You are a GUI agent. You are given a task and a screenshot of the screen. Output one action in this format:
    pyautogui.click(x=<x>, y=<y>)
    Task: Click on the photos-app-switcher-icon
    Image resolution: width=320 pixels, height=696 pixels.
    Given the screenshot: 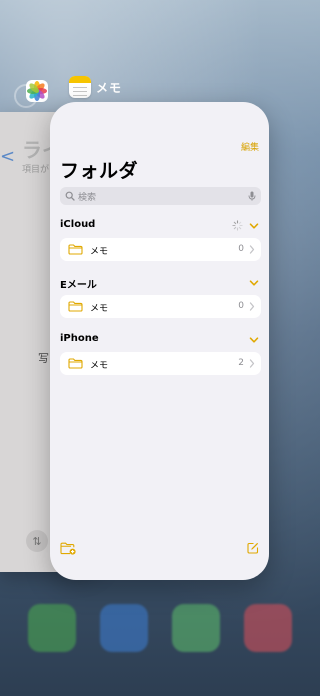 What is the action you would take?
    pyautogui.click(x=31, y=94)
    